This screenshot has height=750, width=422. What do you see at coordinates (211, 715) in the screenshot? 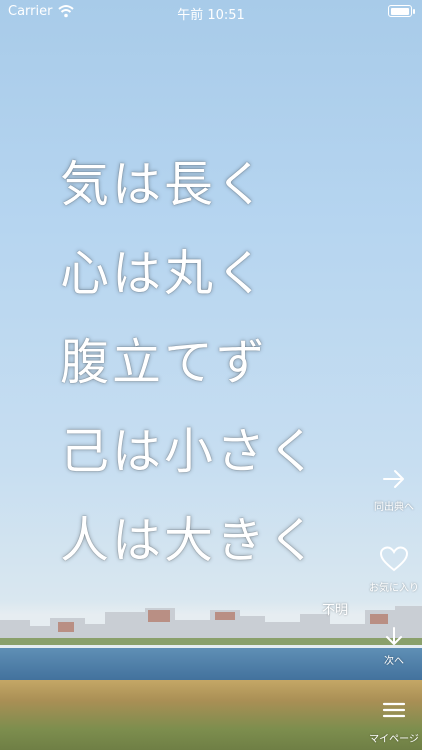
I see `riverbank-grass` at bounding box center [211, 715].